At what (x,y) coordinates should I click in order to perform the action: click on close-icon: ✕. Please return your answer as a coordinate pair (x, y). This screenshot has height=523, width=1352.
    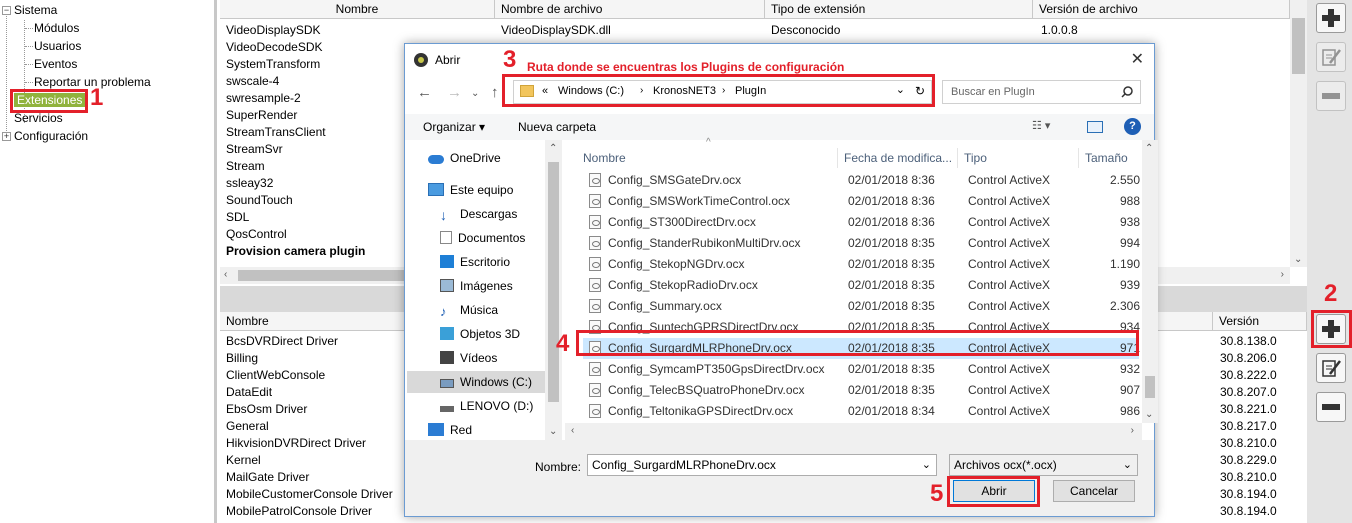
    Looking at the image, I should click on (1137, 59).